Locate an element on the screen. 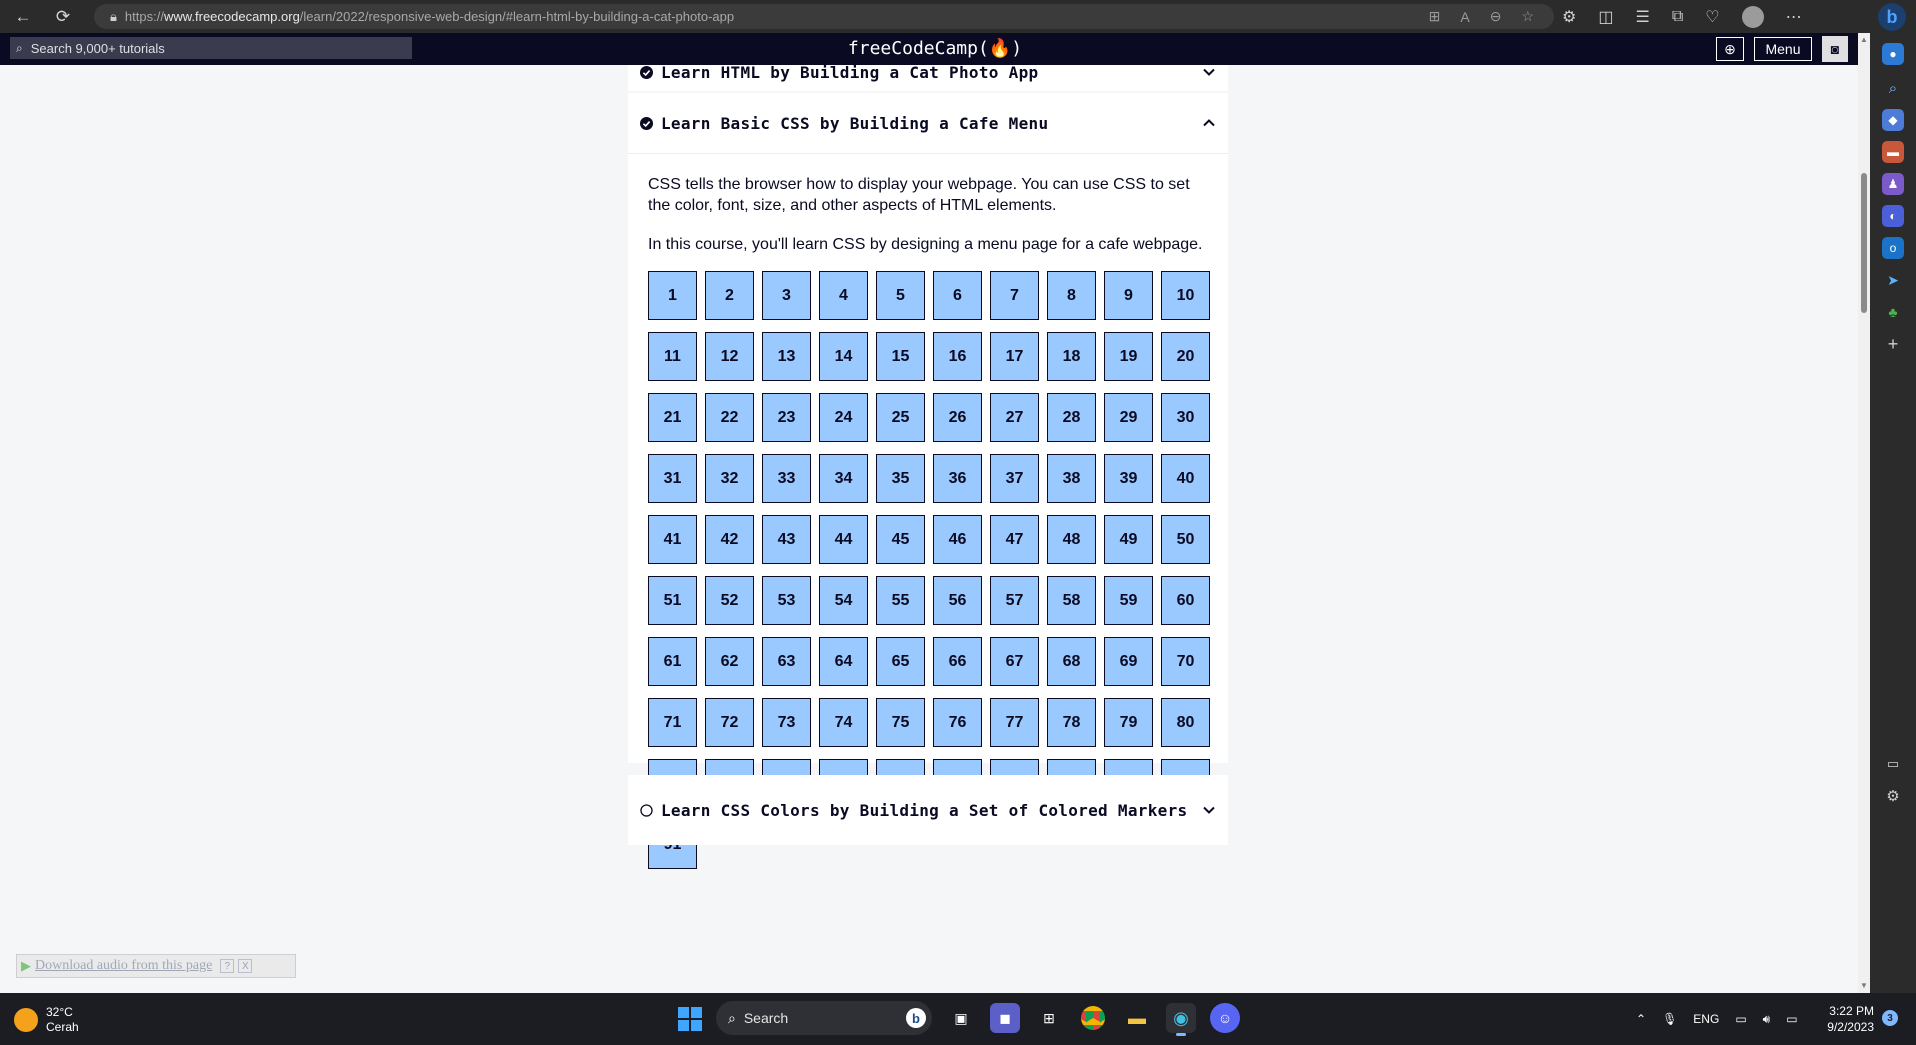  step-button: 14 is located at coordinates (843, 356).